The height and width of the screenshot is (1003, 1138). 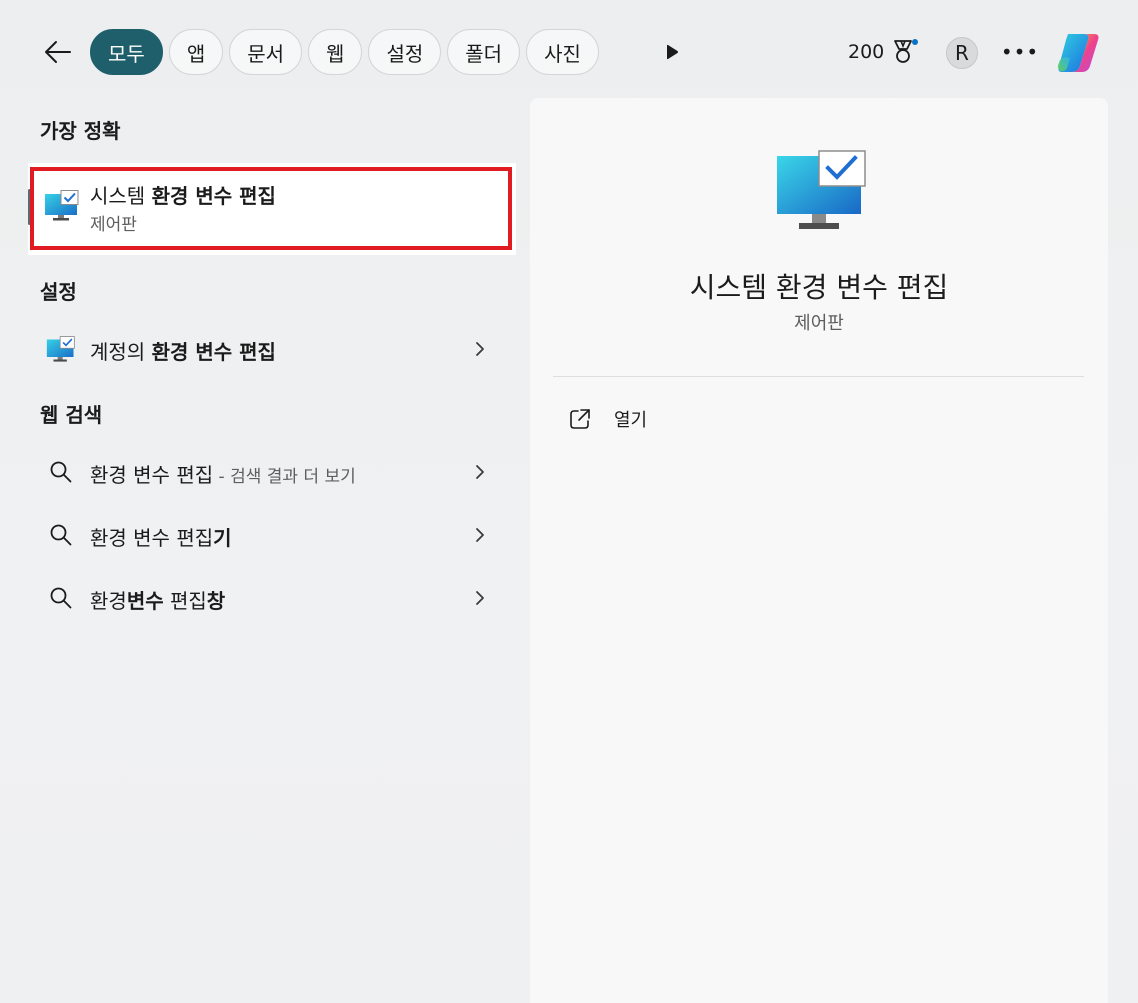 I want to click on copilot-icon, so click(x=1078, y=53).